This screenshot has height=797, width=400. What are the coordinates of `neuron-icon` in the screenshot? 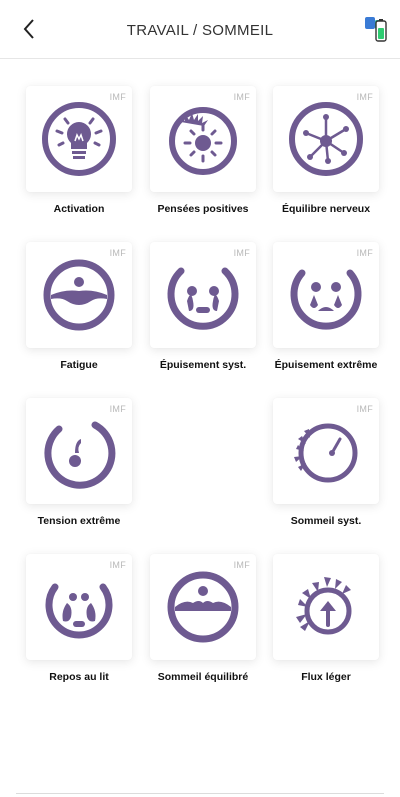 It's located at (326, 139).